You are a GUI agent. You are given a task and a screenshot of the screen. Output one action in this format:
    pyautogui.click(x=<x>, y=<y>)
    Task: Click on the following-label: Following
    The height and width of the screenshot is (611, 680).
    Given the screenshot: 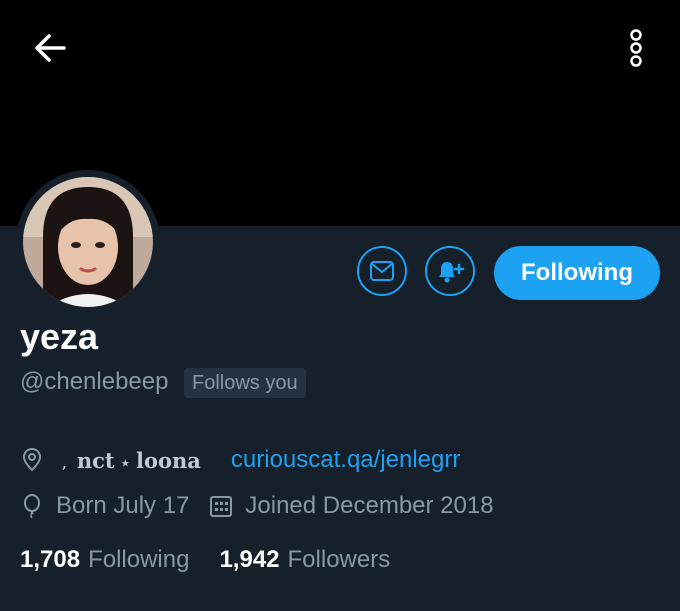 What is the action you would take?
    pyautogui.click(x=139, y=559)
    